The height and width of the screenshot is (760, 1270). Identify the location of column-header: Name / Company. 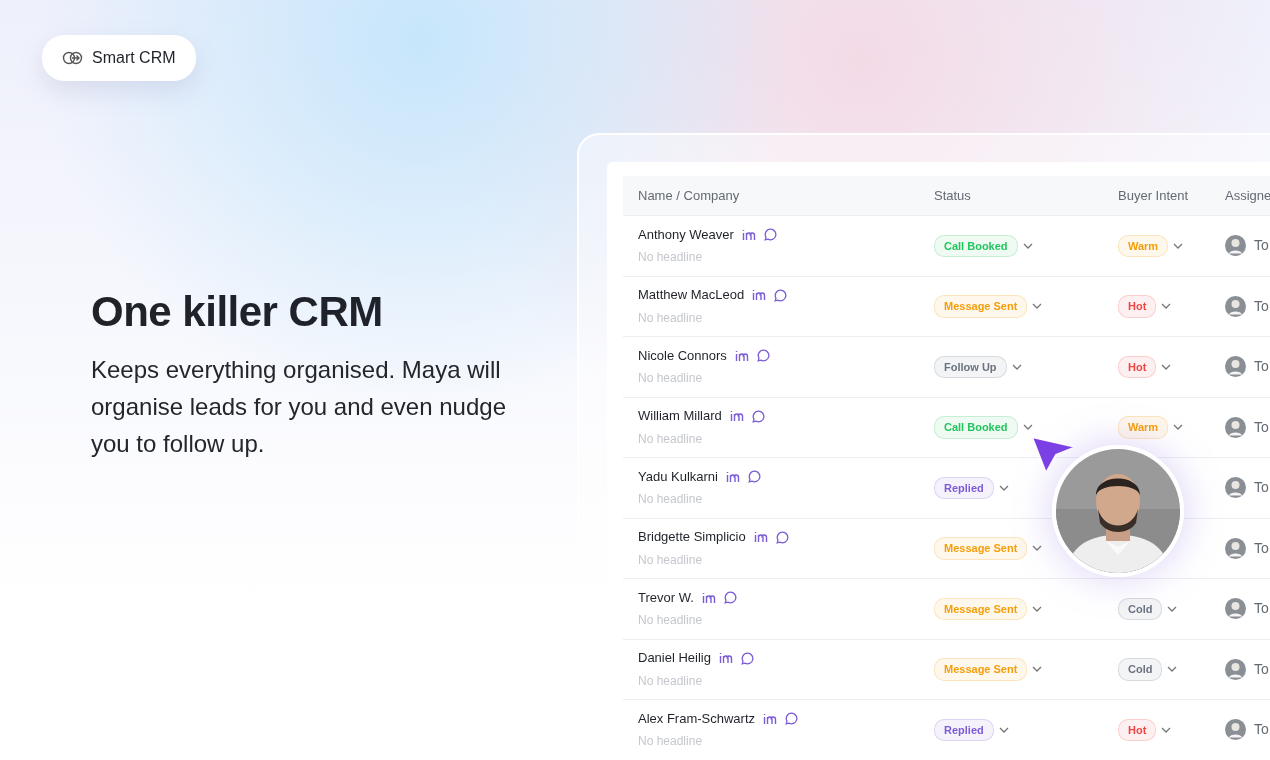
(689, 195).